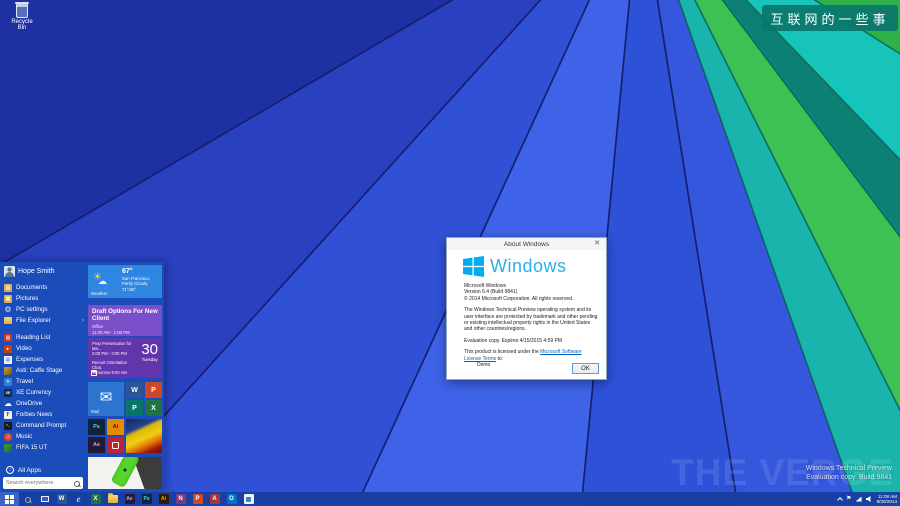 This screenshot has height=506, width=900. Describe the element at coordinates (214, 499) in the screenshot. I see `taskbar-access: A` at that location.